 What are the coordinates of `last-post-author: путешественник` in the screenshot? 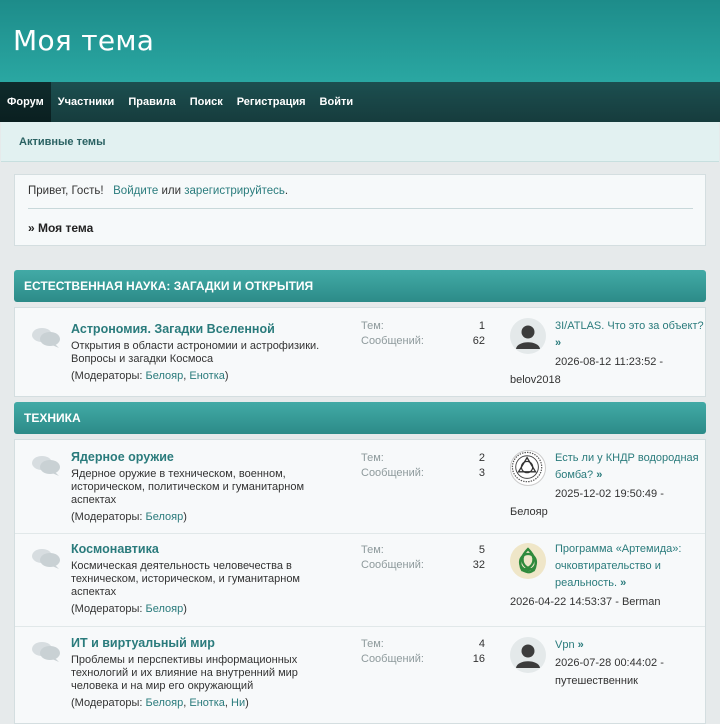 It's located at (596, 681).